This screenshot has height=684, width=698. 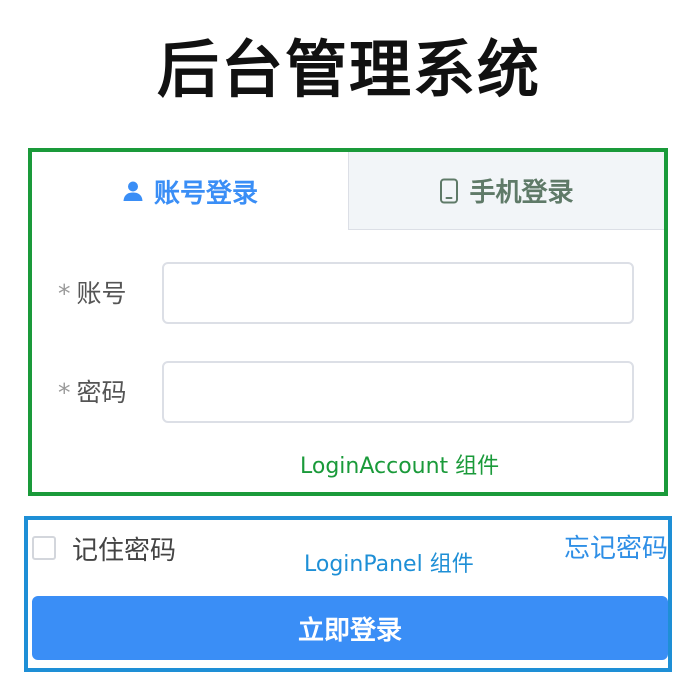 I want to click on account-form-item: * 账号, so click(x=348, y=294).